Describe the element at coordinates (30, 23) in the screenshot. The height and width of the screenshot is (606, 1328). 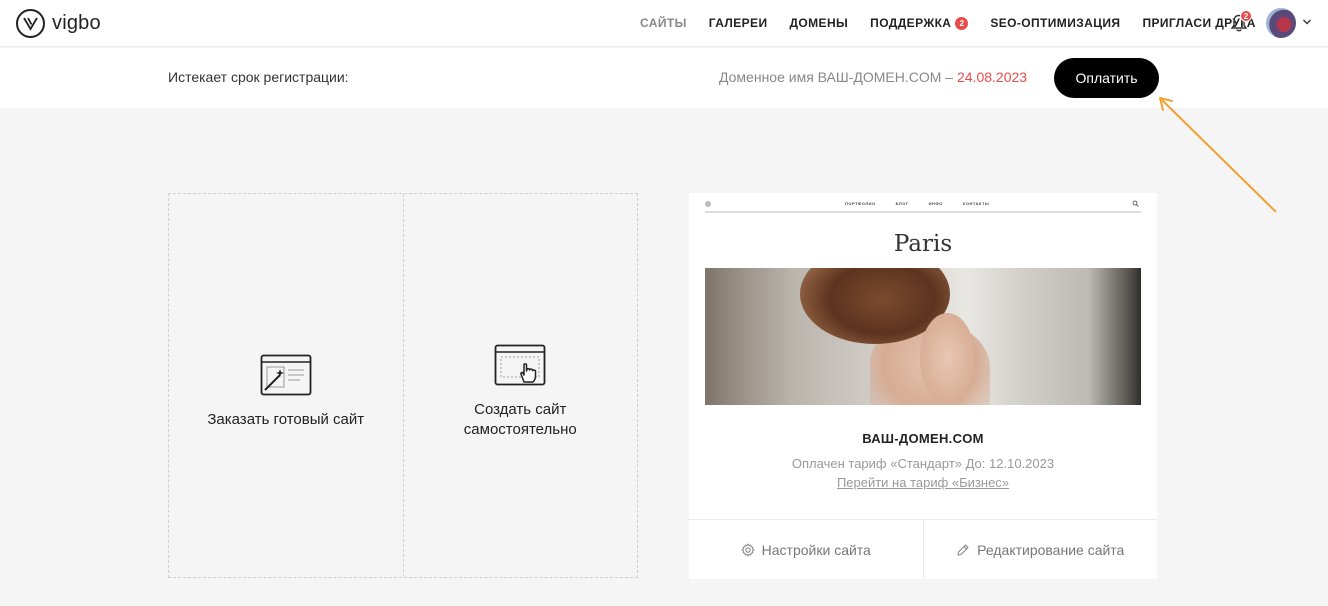
I see `vigbo-logo-icon` at that location.